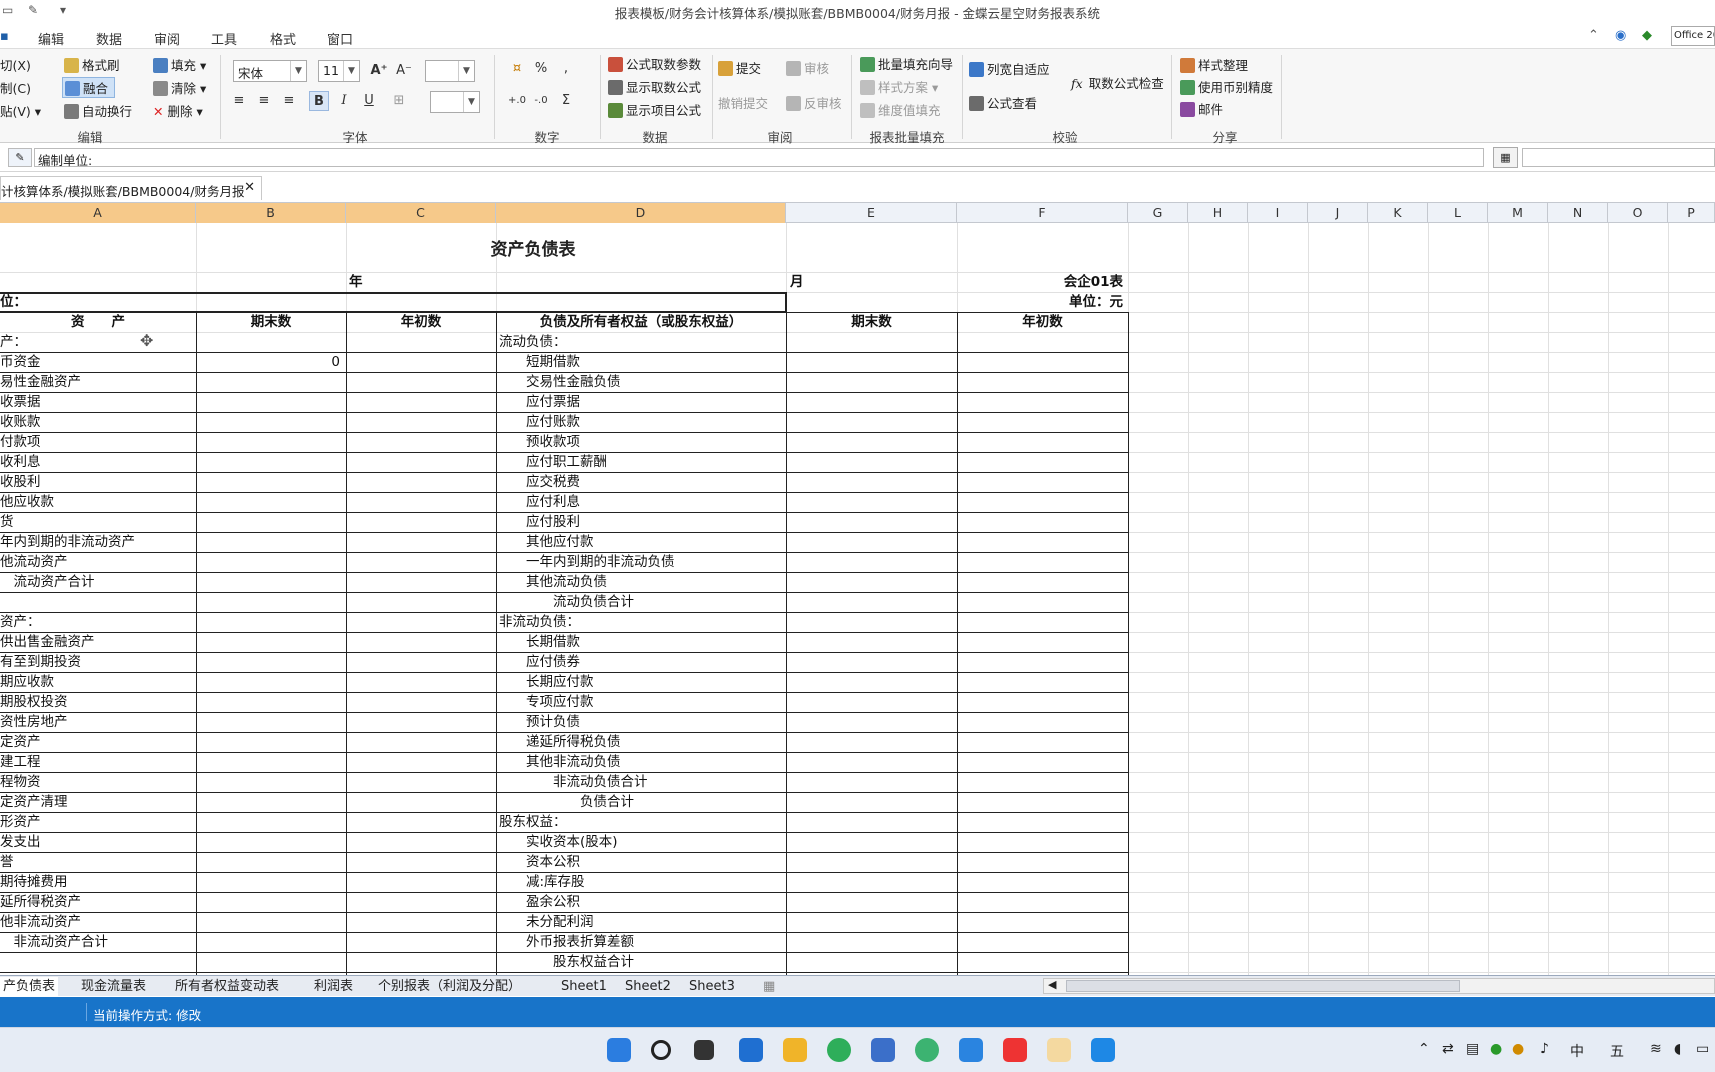 The width and height of the screenshot is (1715, 1072). I want to click on formula-calc-icon: ▦, so click(1505, 157).